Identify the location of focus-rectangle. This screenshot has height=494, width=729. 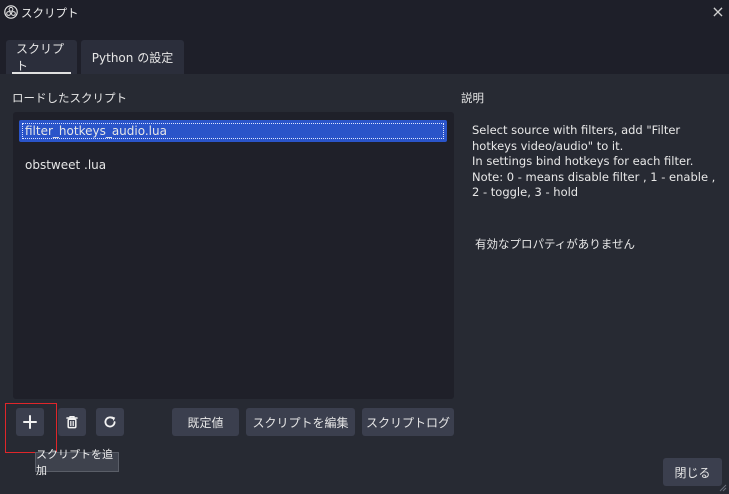
(233, 131).